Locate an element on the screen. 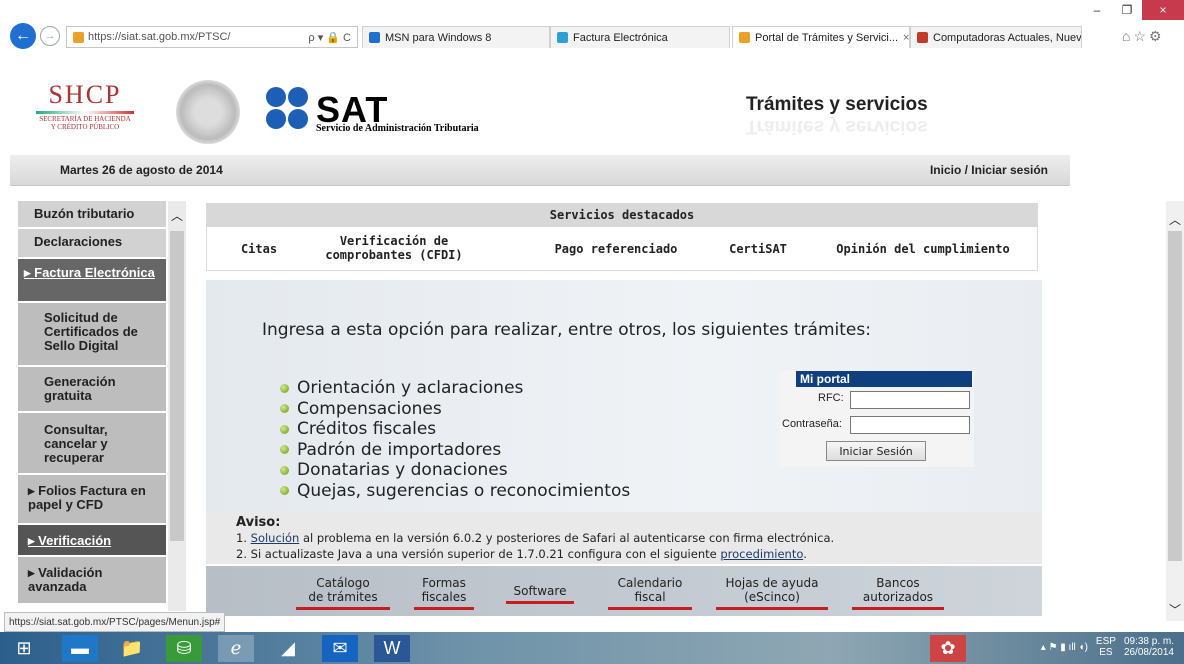  clock: 09:38 p. m. 26/08/2014 is located at coordinates (1149, 647).